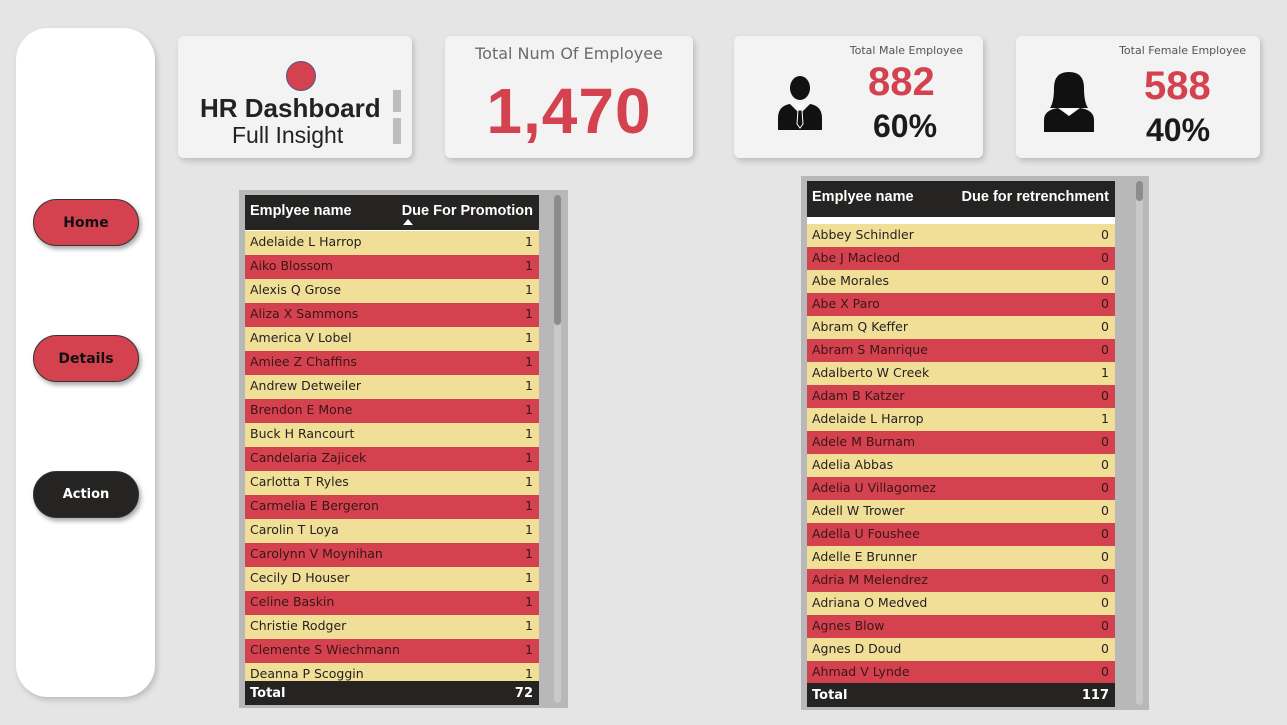 The image size is (1287, 725). What do you see at coordinates (301, 76) in the screenshot?
I see `logo-dot-icon` at bounding box center [301, 76].